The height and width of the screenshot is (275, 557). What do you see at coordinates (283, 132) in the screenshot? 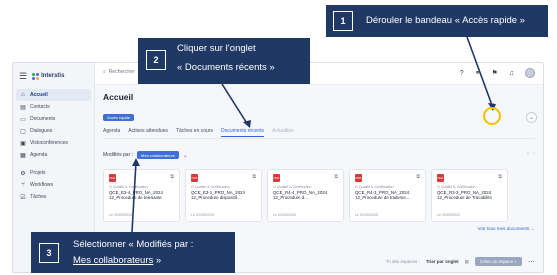
I see `tab-actualites: Actualités` at bounding box center [283, 132].